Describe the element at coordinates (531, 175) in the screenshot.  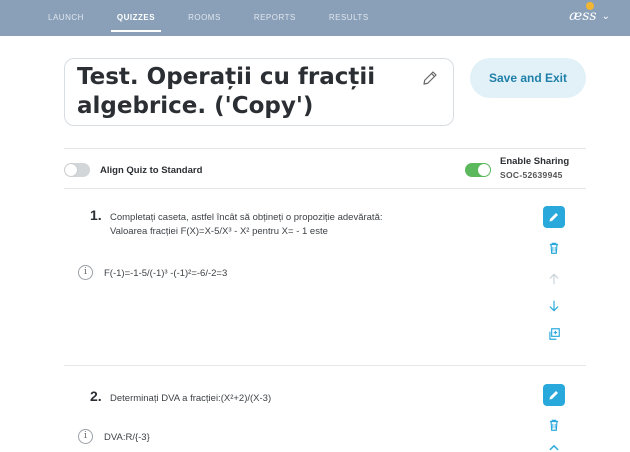
I see `sharing-code: SOC-52639945` at that location.